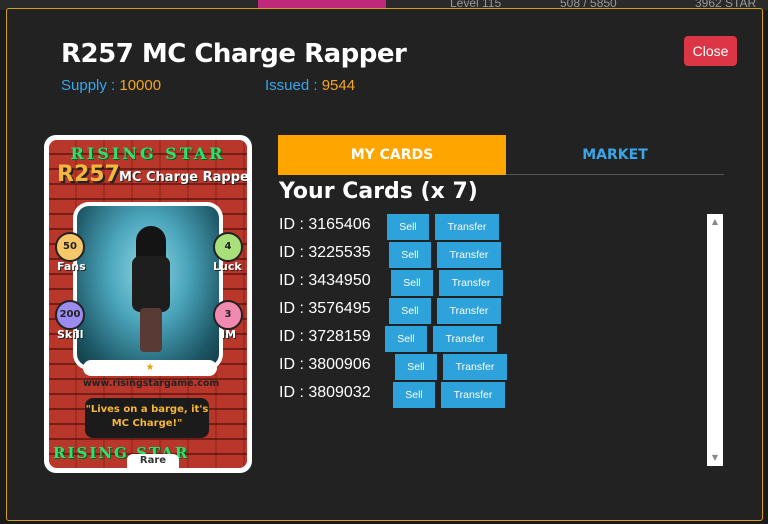  I want to click on im-label: IM, so click(229, 334).